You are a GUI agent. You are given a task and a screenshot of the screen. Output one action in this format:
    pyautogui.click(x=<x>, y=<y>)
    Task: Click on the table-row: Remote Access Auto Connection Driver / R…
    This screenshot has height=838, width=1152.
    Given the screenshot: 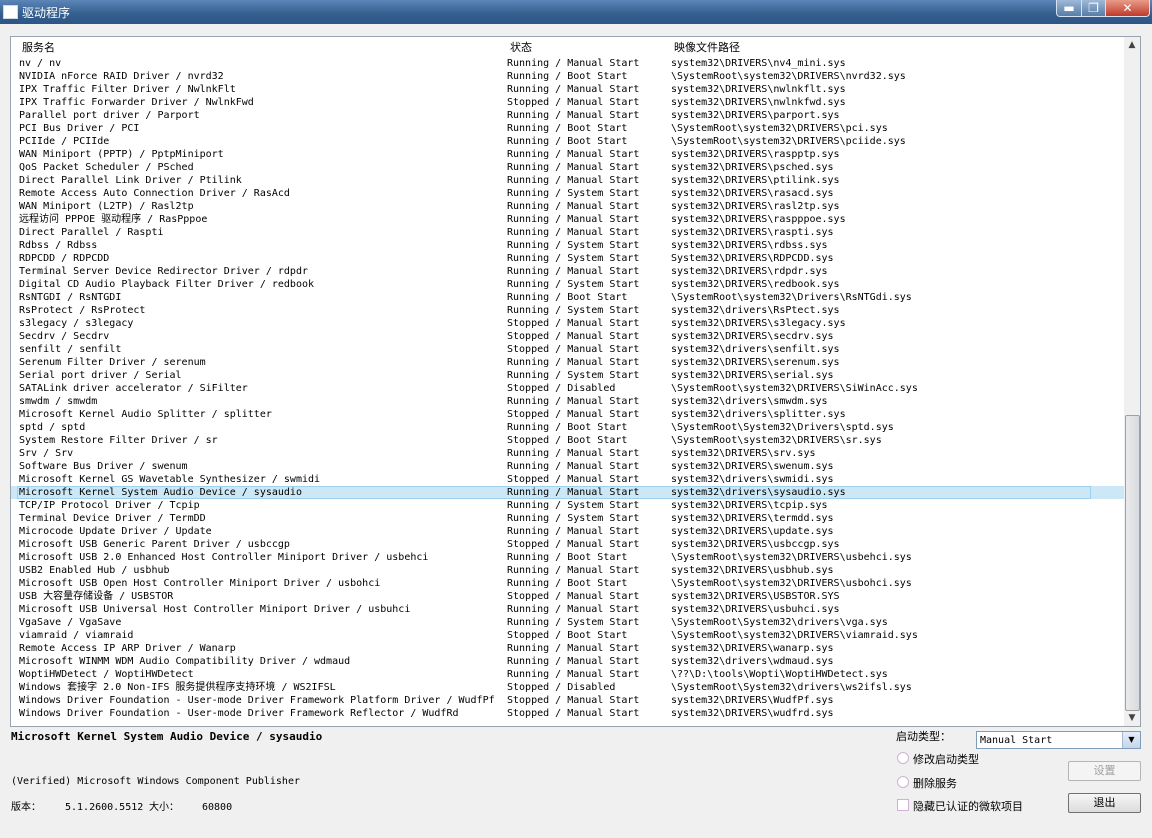 What is the action you would take?
    pyautogui.click(x=567, y=193)
    